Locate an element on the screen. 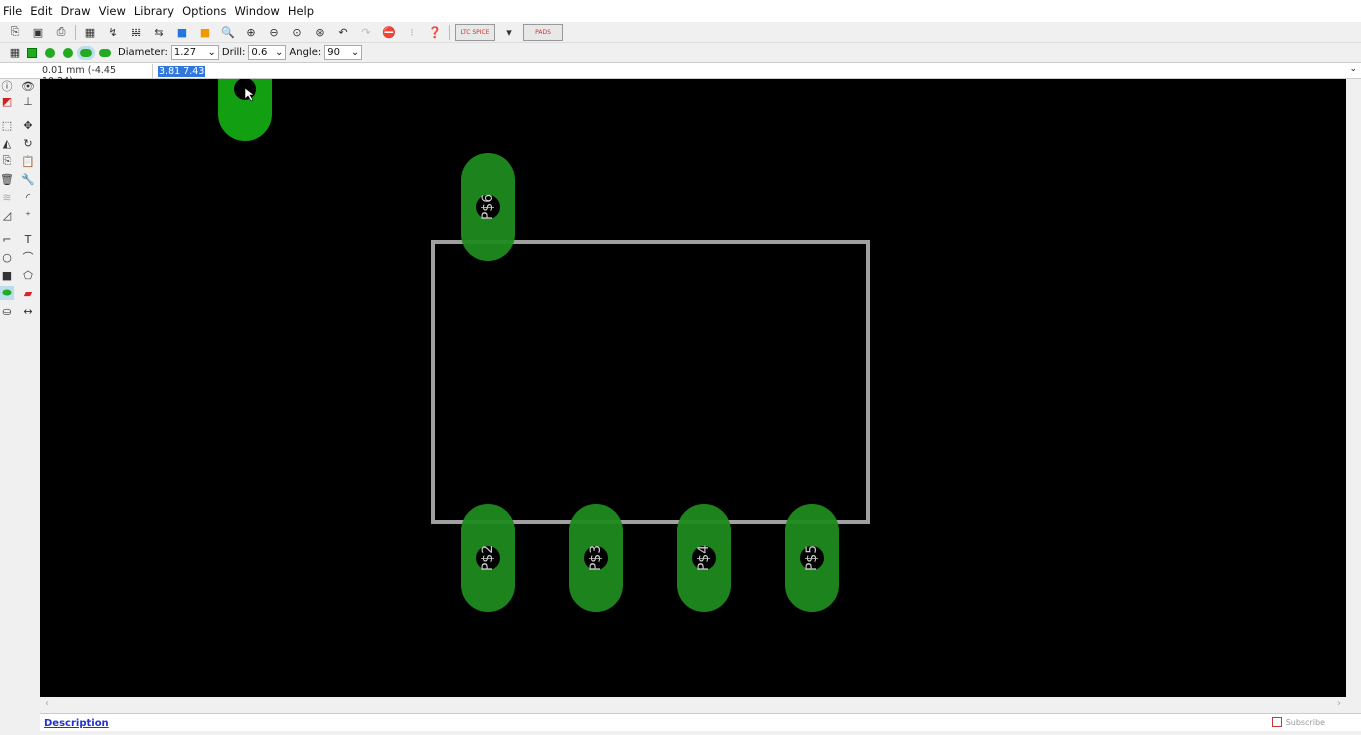  pad-label: P$2 is located at coordinates (488, 558).